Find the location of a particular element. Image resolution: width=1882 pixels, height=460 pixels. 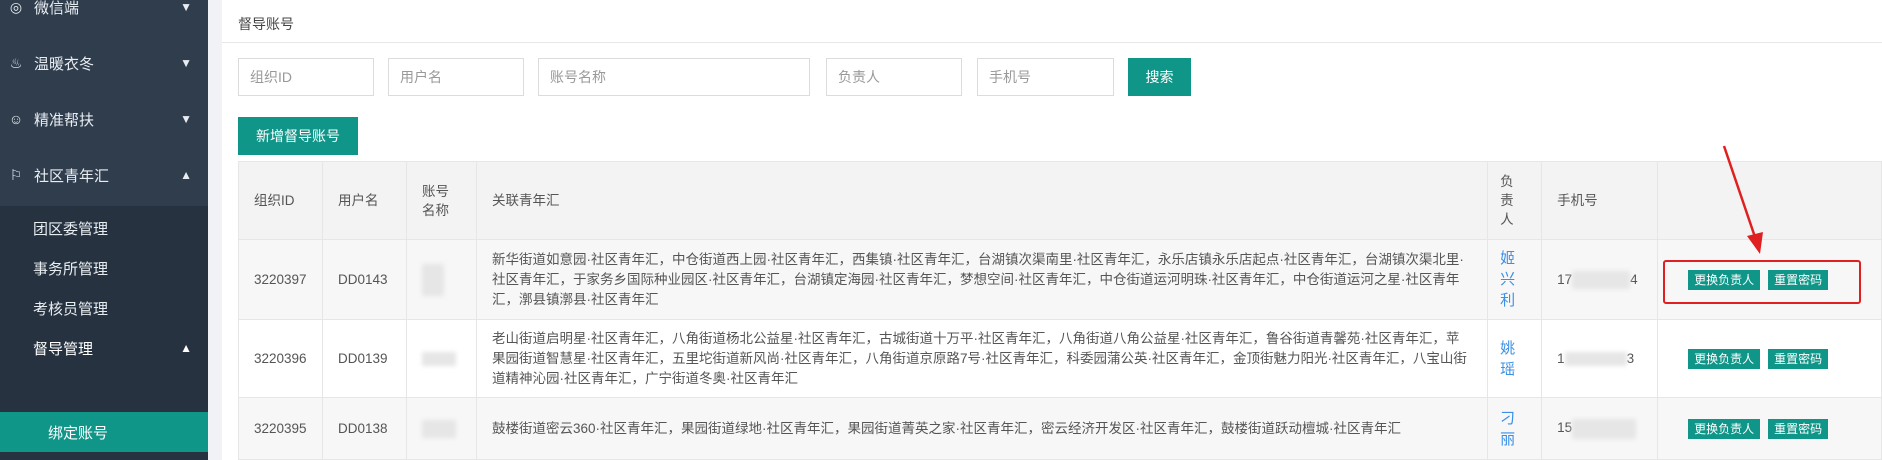

page-title: 督导账号 is located at coordinates (266, 24).